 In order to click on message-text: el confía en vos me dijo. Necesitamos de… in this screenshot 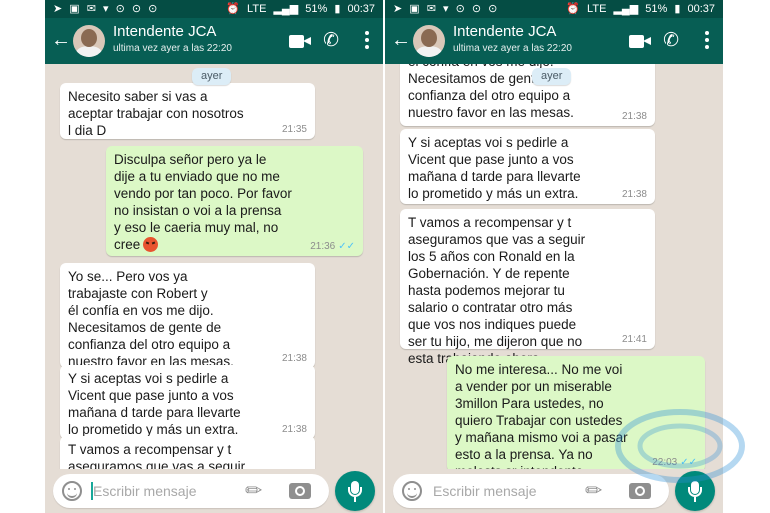, I will do `click(491, 92)`.